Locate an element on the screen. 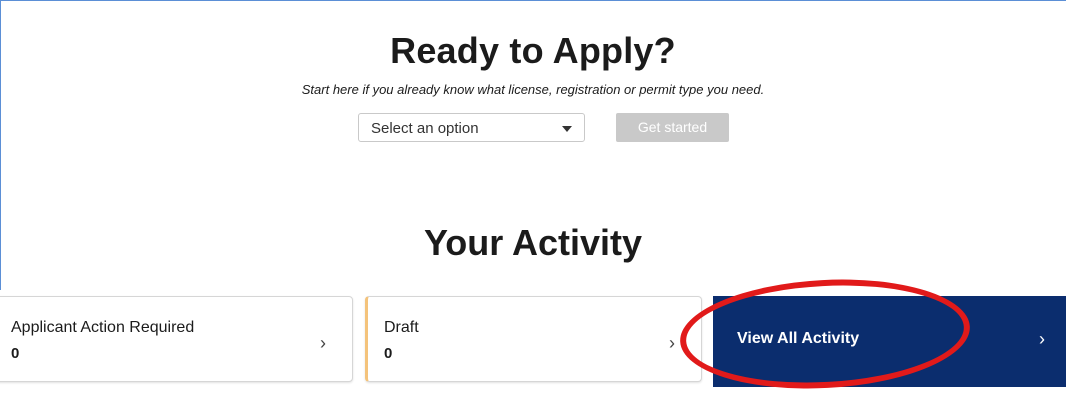 This screenshot has width=1066, height=396. your-activity-heading: Your Activity is located at coordinates (533, 242).